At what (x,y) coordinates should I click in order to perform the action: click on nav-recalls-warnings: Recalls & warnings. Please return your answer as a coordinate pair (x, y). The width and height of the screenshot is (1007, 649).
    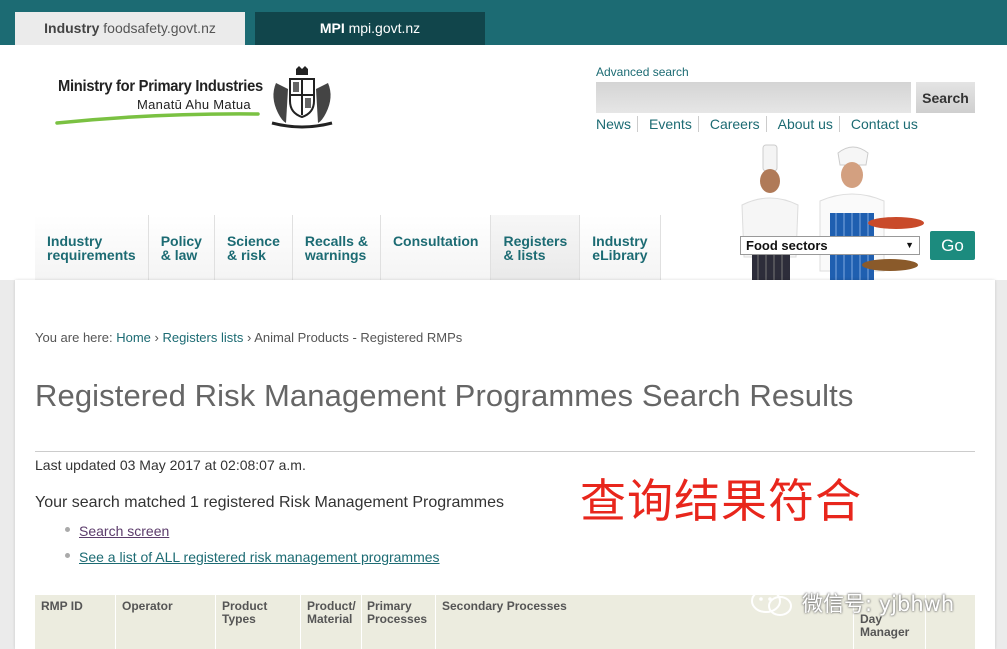
    Looking at the image, I should click on (336, 247).